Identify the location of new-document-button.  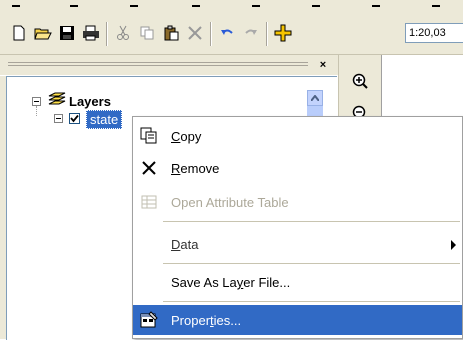
(19, 33).